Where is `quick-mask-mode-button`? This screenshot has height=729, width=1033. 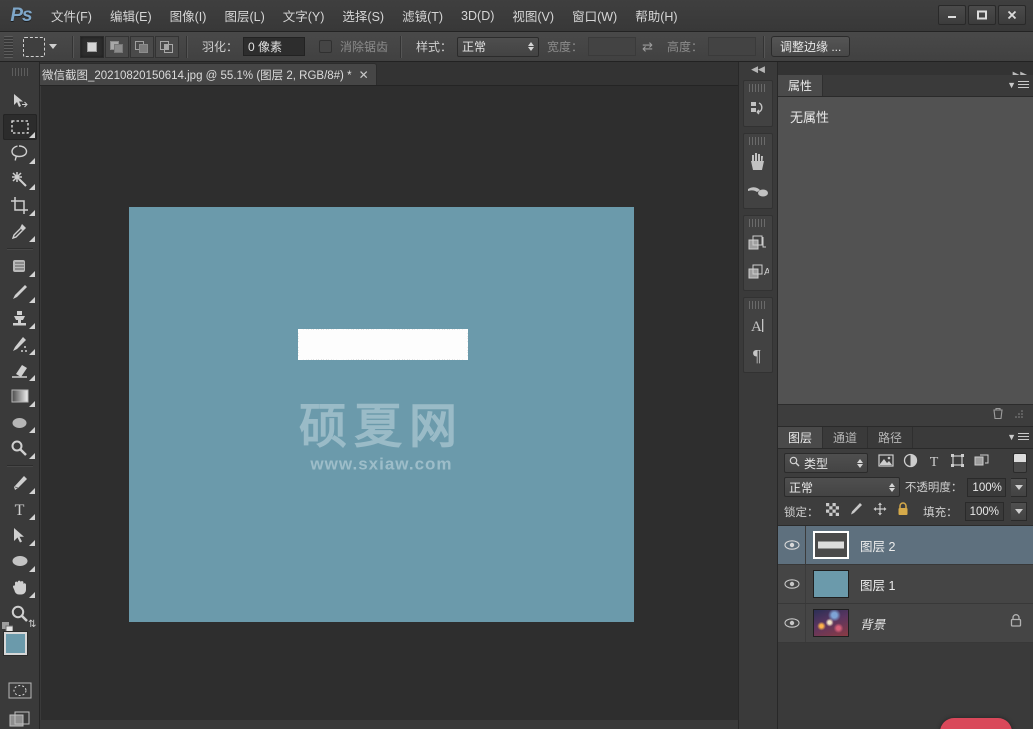
quick-mask-mode-button is located at coordinates (20, 690).